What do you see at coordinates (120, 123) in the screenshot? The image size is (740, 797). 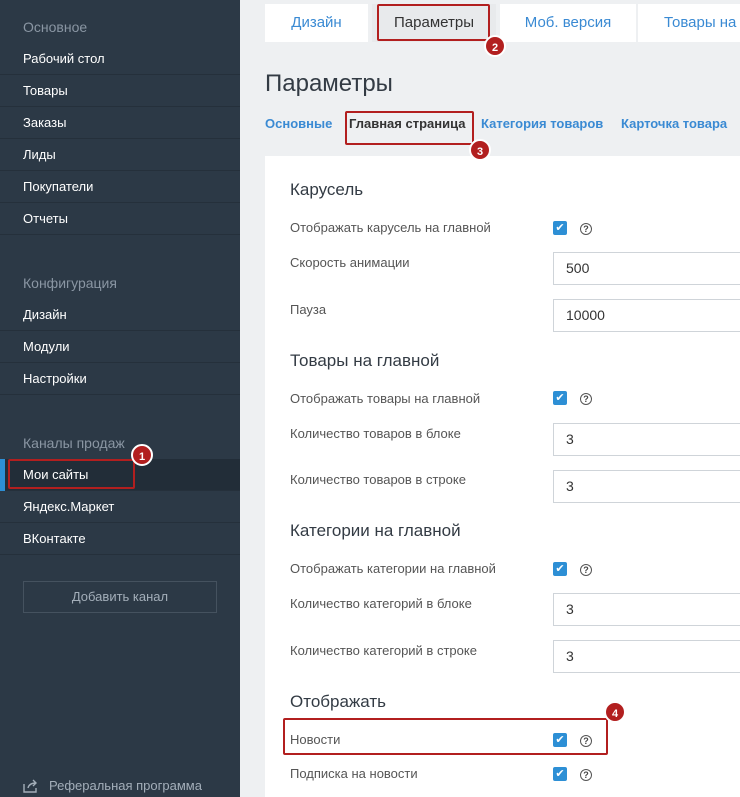 I see `sidebar-item-orders: Заказы` at bounding box center [120, 123].